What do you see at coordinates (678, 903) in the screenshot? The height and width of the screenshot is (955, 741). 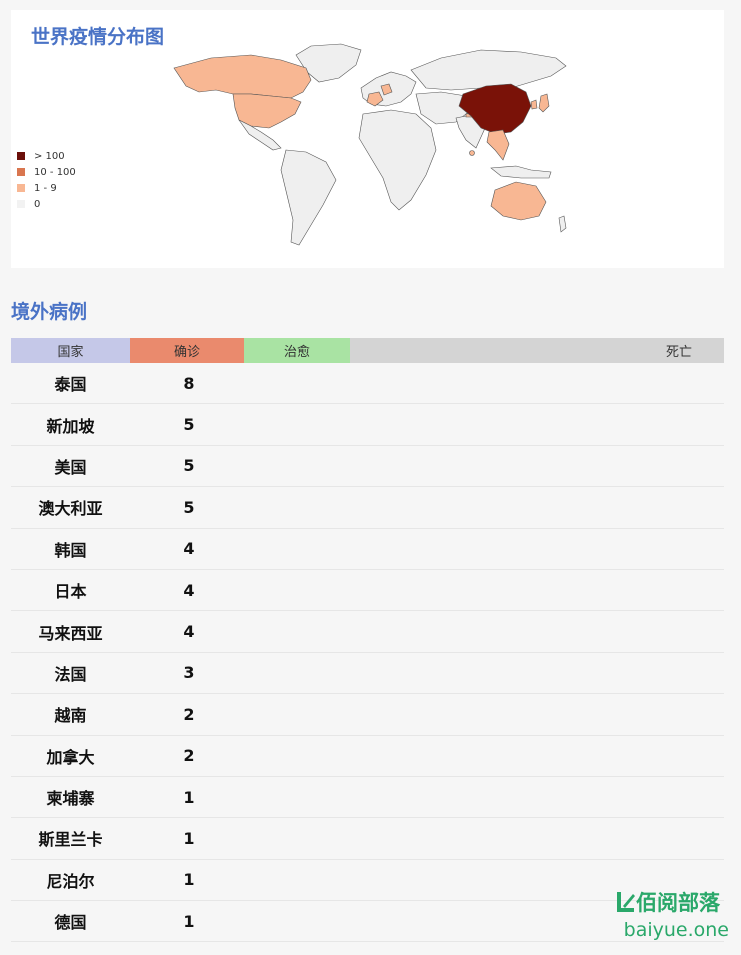 I see `watermark-name: 佰阅部落` at bounding box center [678, 903].